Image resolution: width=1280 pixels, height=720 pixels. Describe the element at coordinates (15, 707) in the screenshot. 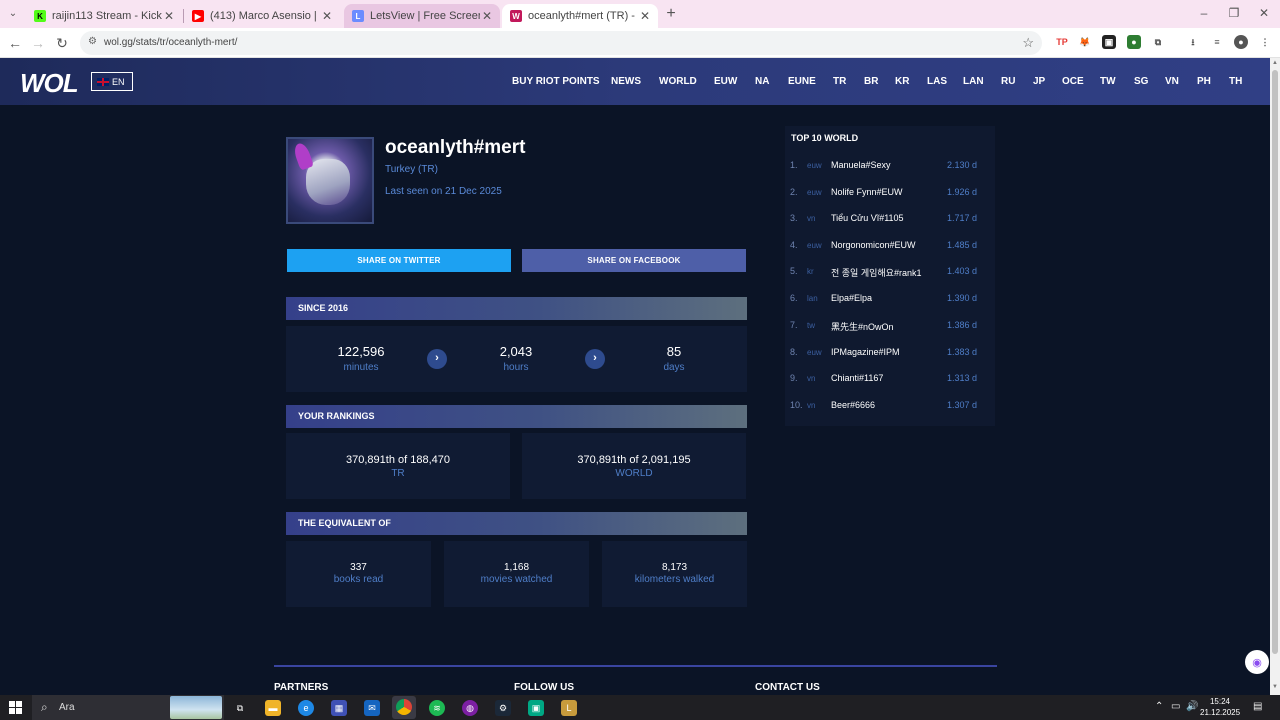

I see `windows-start-icon` at that location.